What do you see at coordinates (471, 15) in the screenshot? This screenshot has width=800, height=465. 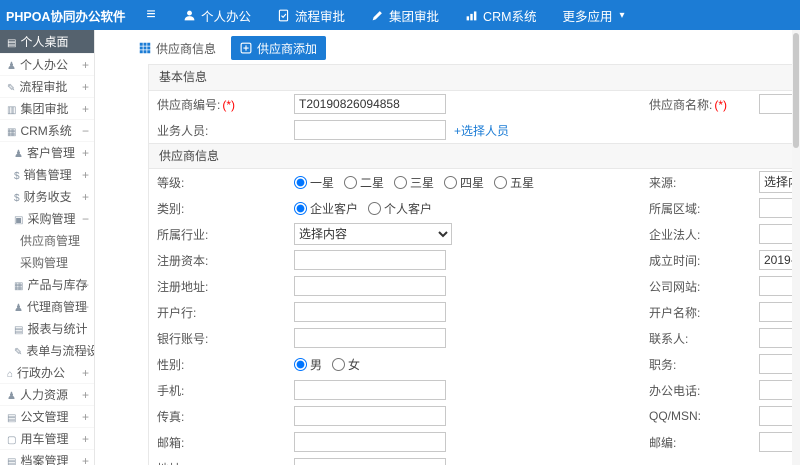 I see `chart-icon` at bounding box center [471, 15].